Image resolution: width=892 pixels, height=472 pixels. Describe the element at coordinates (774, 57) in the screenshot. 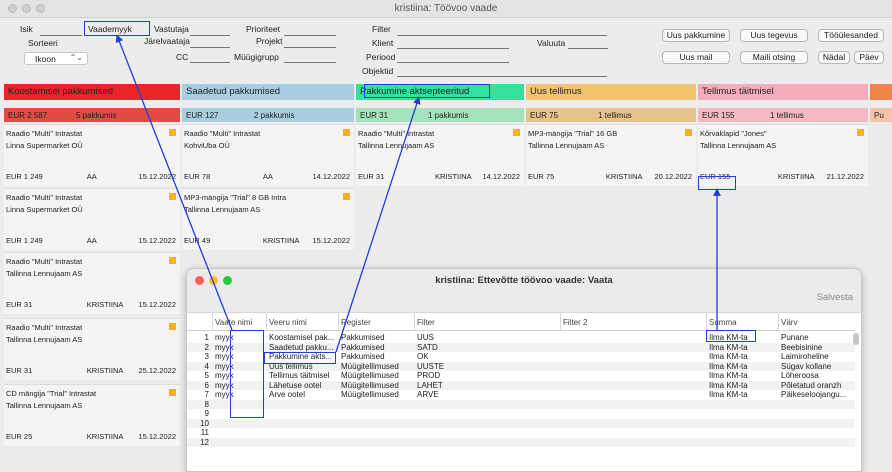

I see `maili-otsing-button: Maili otsing` at that location.